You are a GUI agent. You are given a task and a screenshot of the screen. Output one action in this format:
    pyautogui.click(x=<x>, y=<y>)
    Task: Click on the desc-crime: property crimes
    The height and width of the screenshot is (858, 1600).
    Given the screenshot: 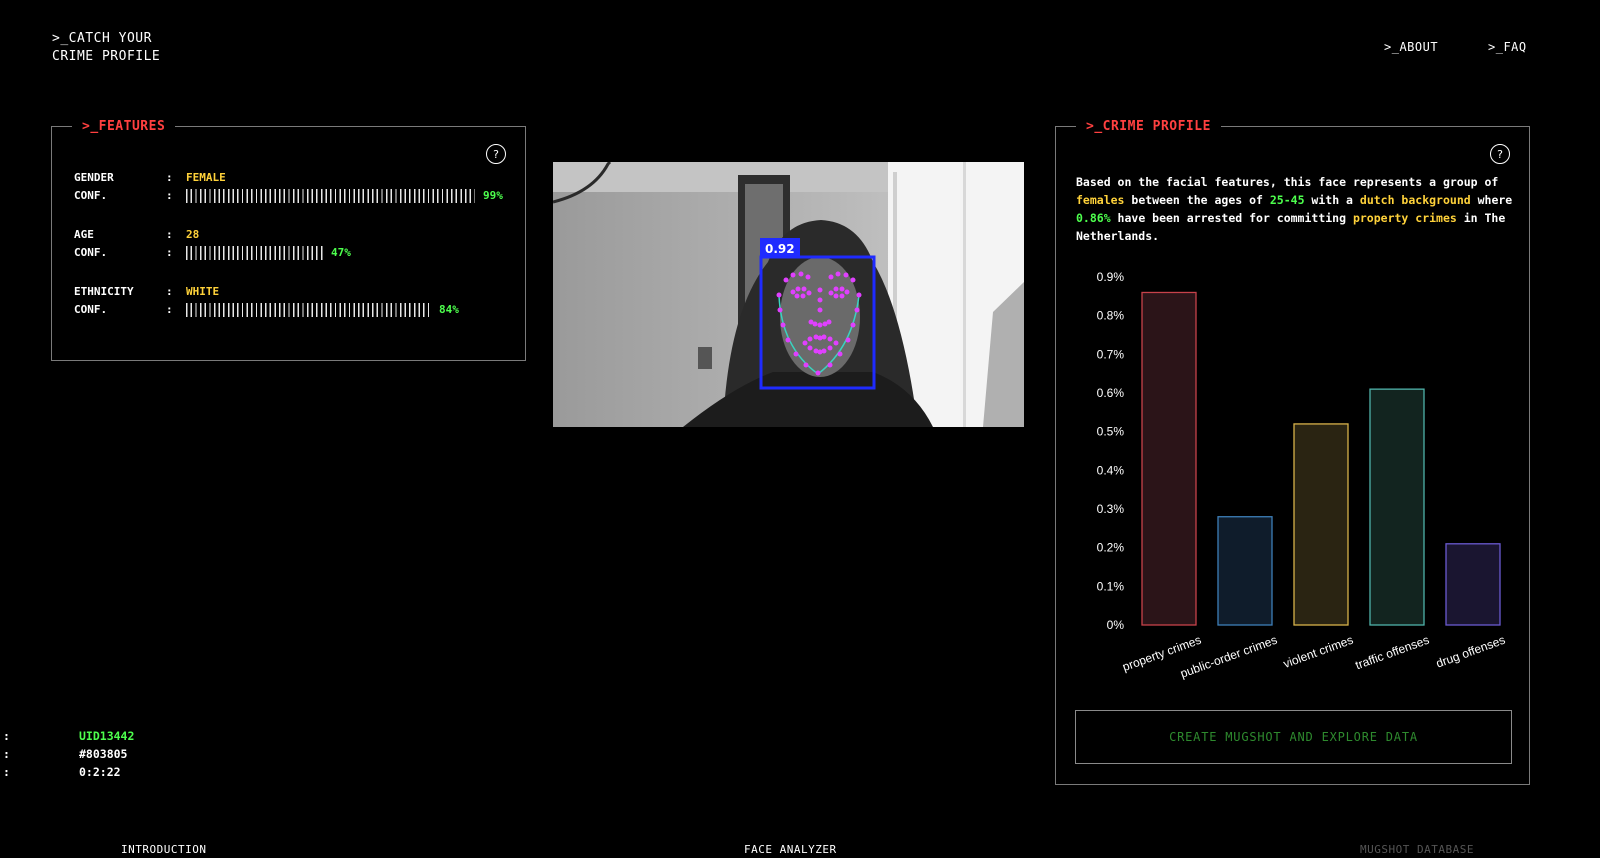 What is the action you would take?
    pyautogui.click(x=1404, y=218)
    